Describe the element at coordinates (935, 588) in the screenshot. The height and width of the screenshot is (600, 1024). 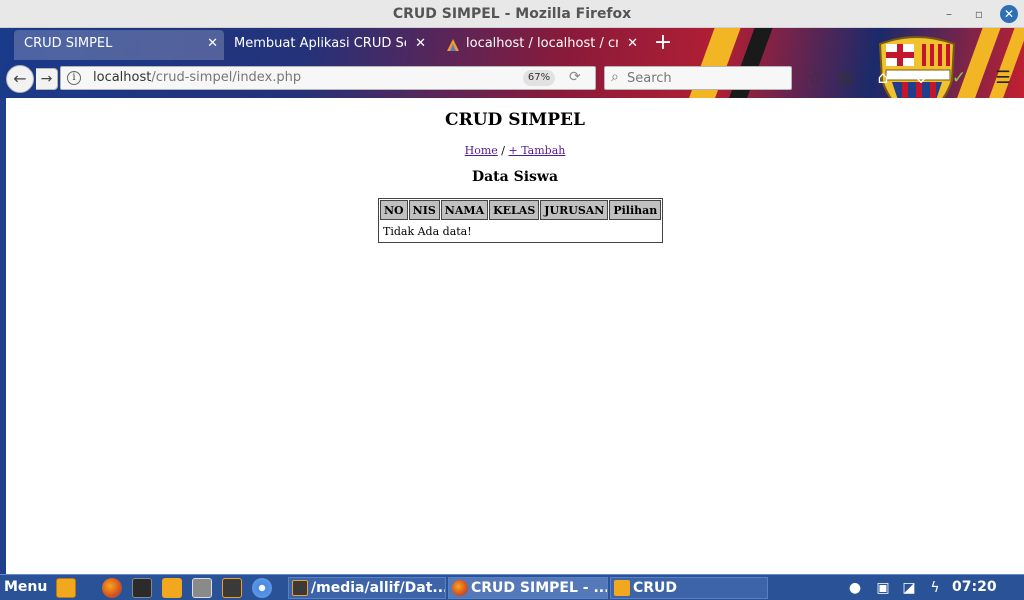
I see `power-icon: ϟ` at that location.